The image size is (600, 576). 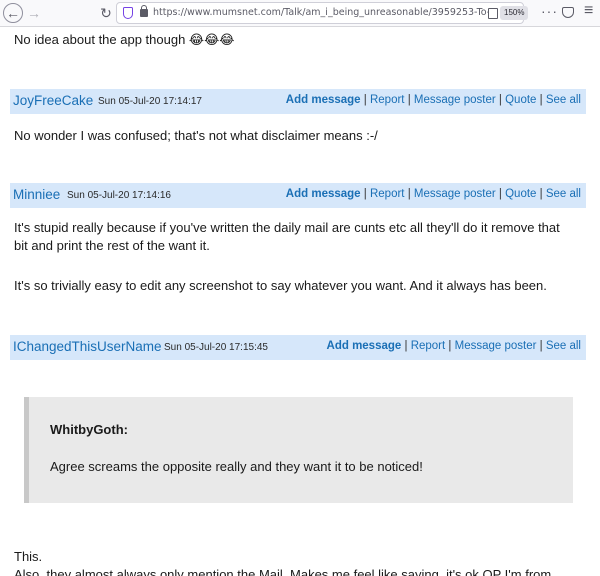 I want to click on forward-arrow-icon: →, so click(x=34, y=13).